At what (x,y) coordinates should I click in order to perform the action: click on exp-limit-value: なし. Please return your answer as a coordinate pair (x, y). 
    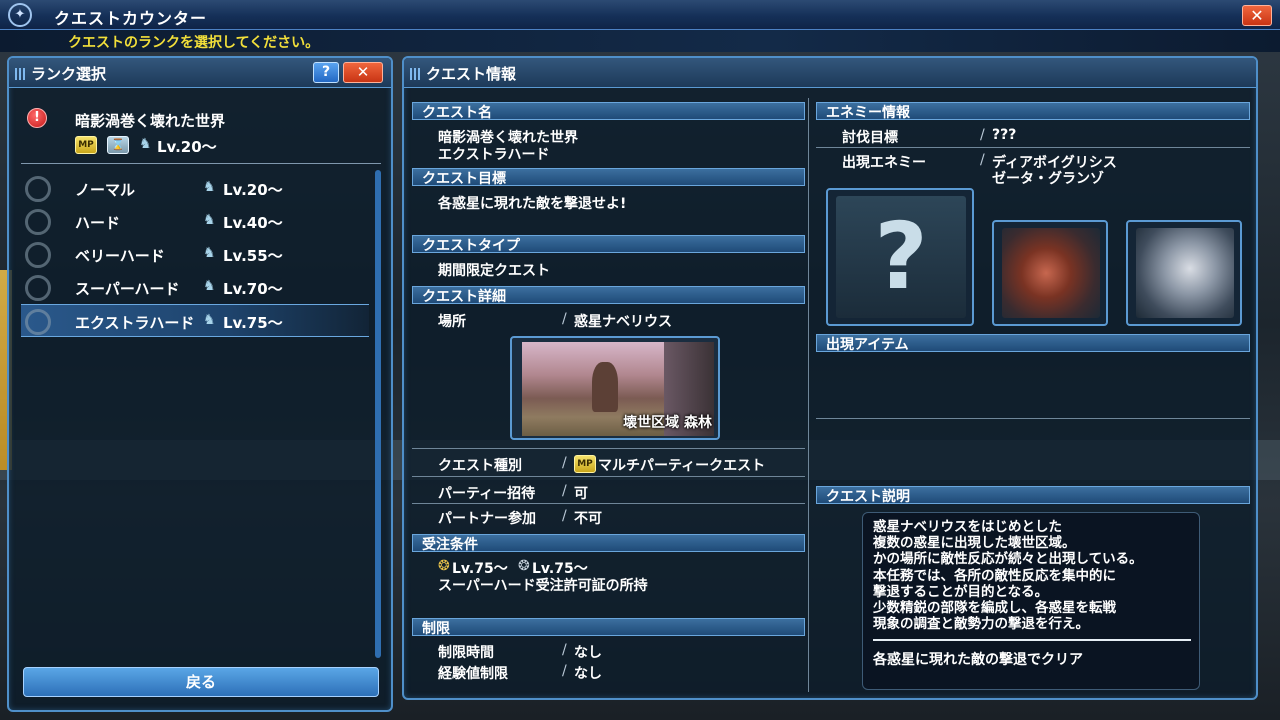
    Looking at the image, I should click on (588, 674).